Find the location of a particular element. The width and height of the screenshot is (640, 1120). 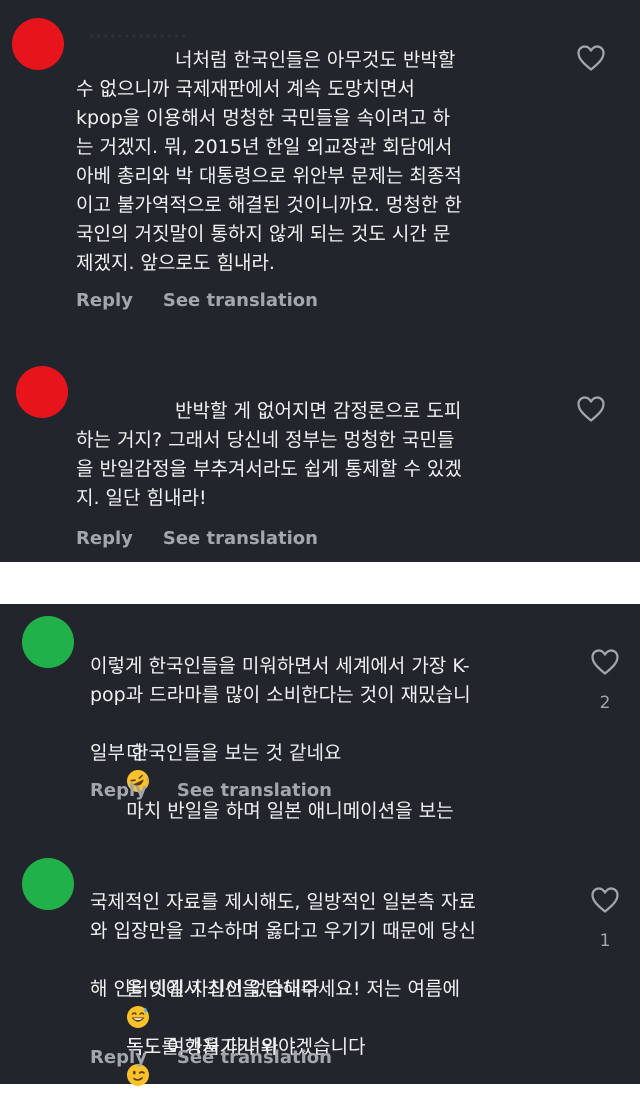

comment-line: pop과 드라마를 많이 소비한다는 것이 재밌습니 is located at coordinates (280, 695).